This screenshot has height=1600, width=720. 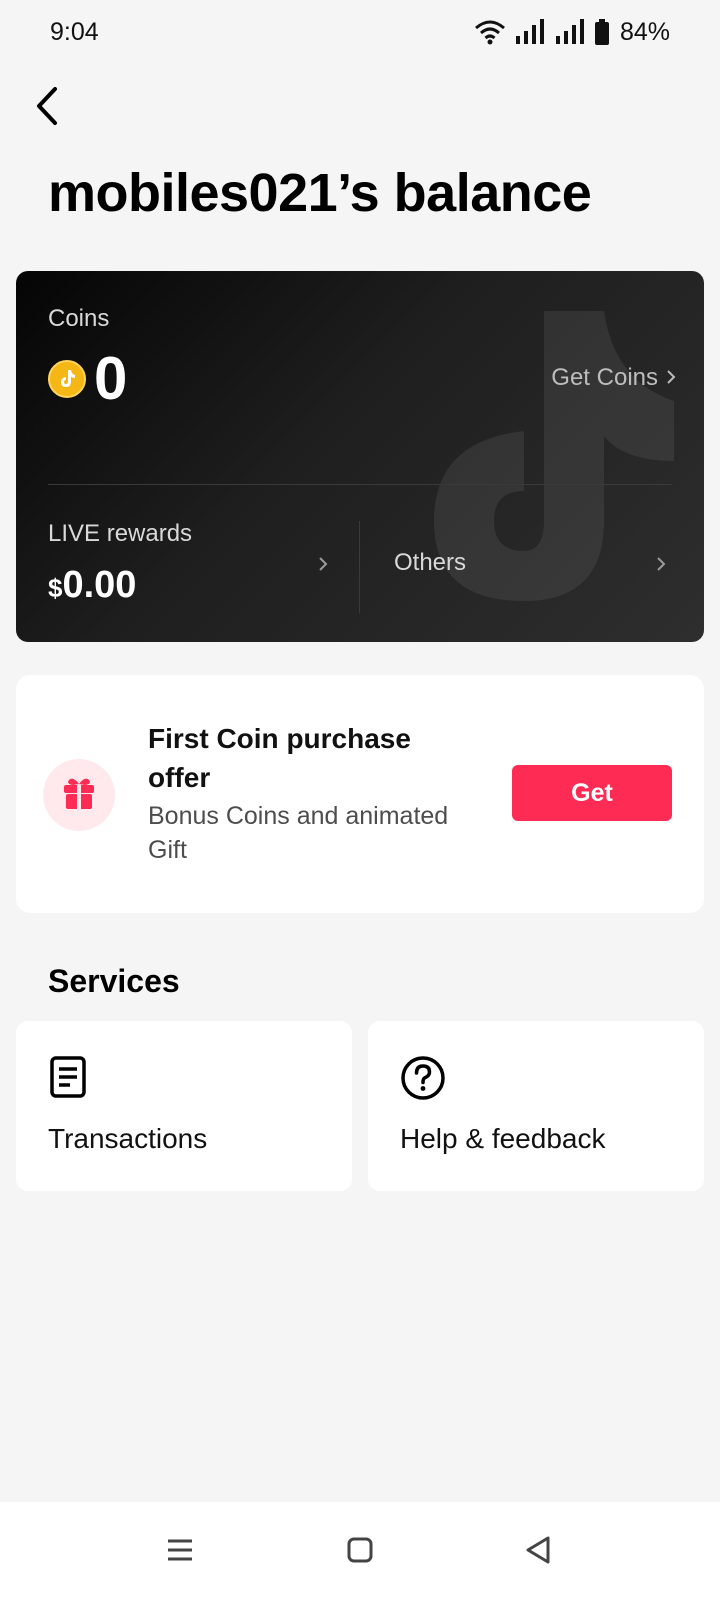 I want to click on home-button, so click(x=360, y=1552).